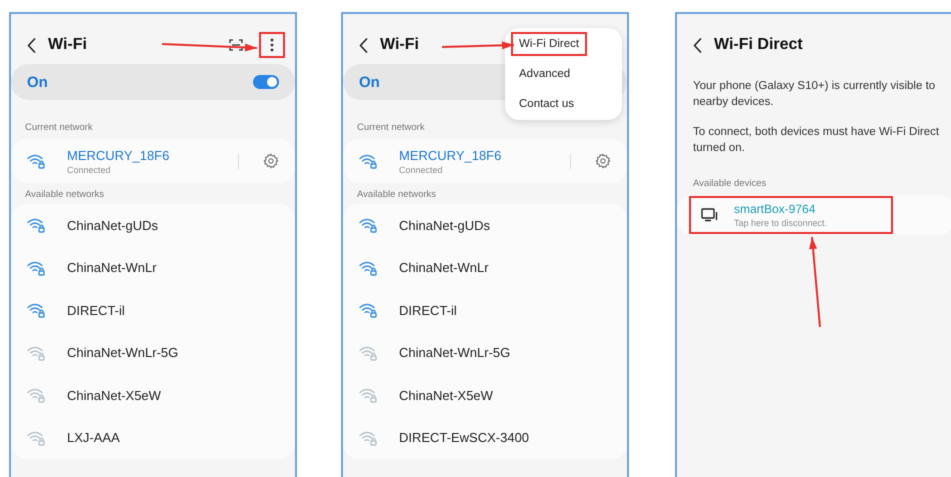  Describe the element at coordinates (781, 223) in the screenshot. I see `device-status: Tap here to disconnect.` at that location.